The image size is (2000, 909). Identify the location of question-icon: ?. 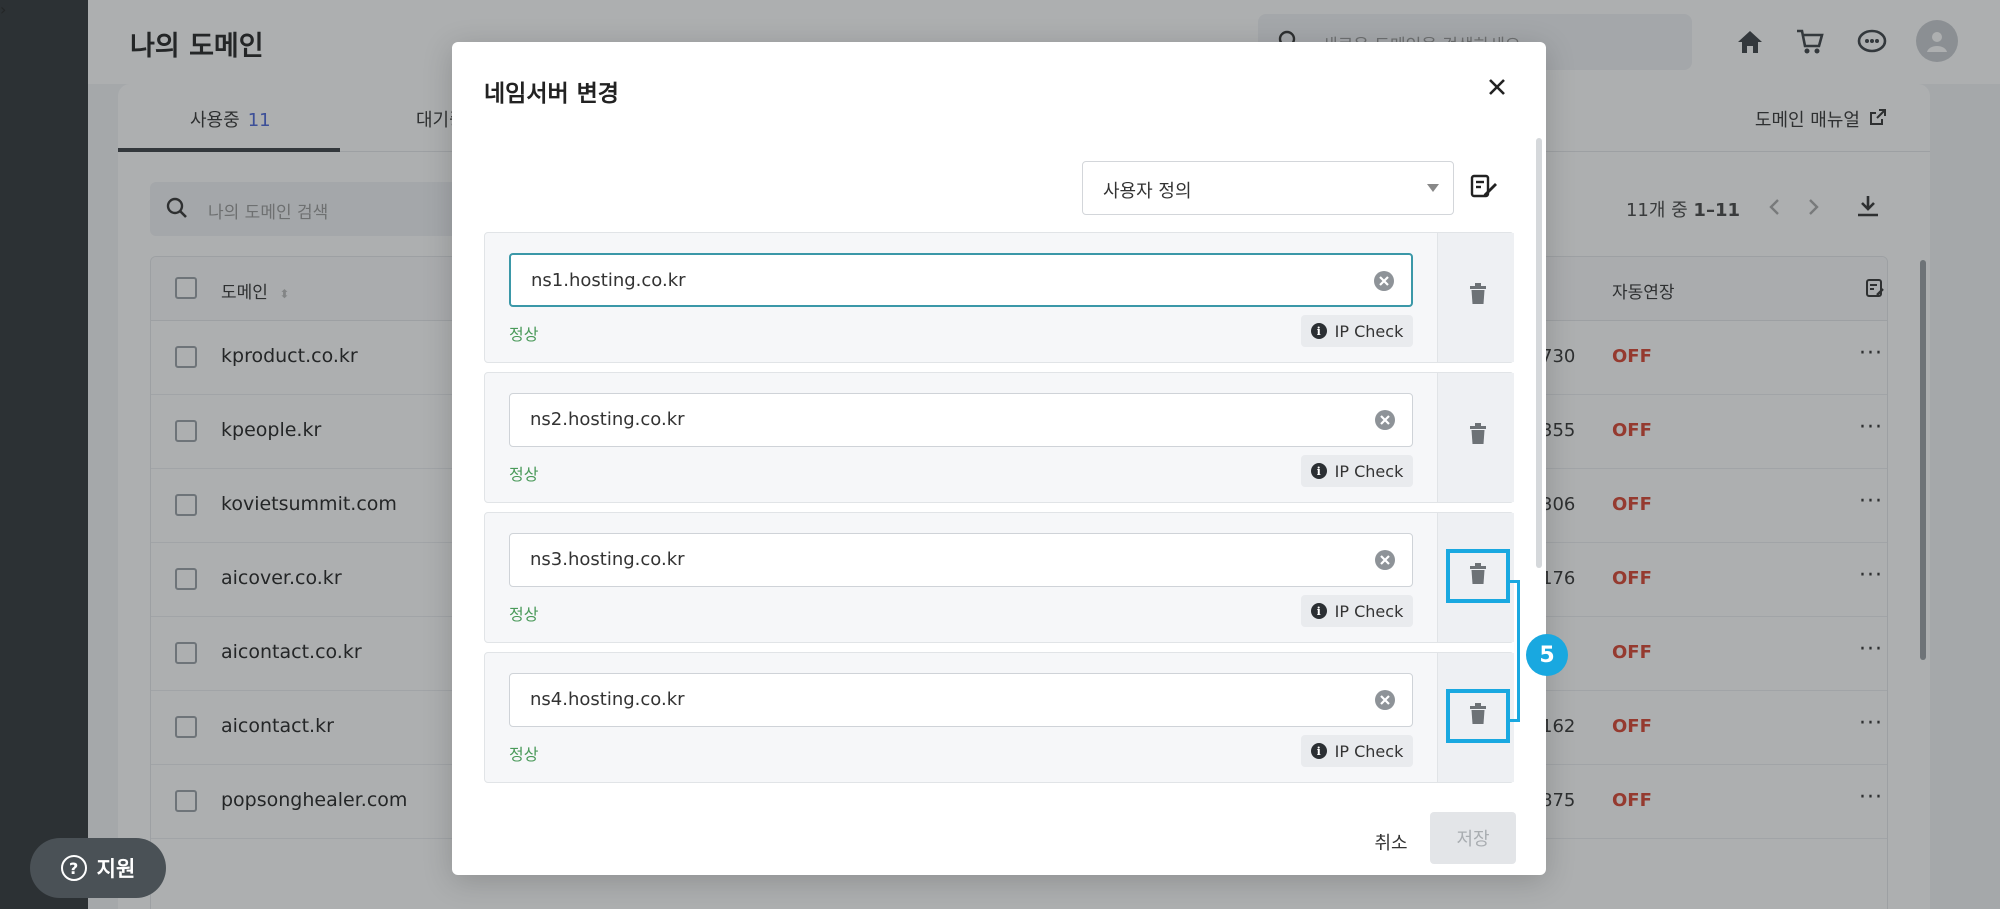
(73, 868).